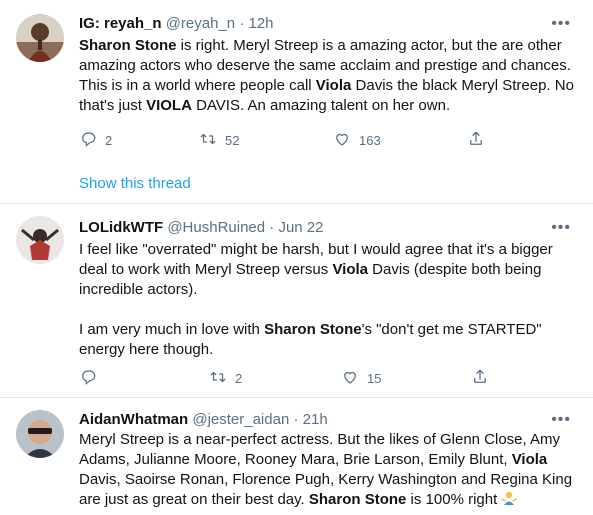  What do you see at coordinates (361, 378) in the screenshot?
I see `like-button: 15` at bounding box center [361, 378].